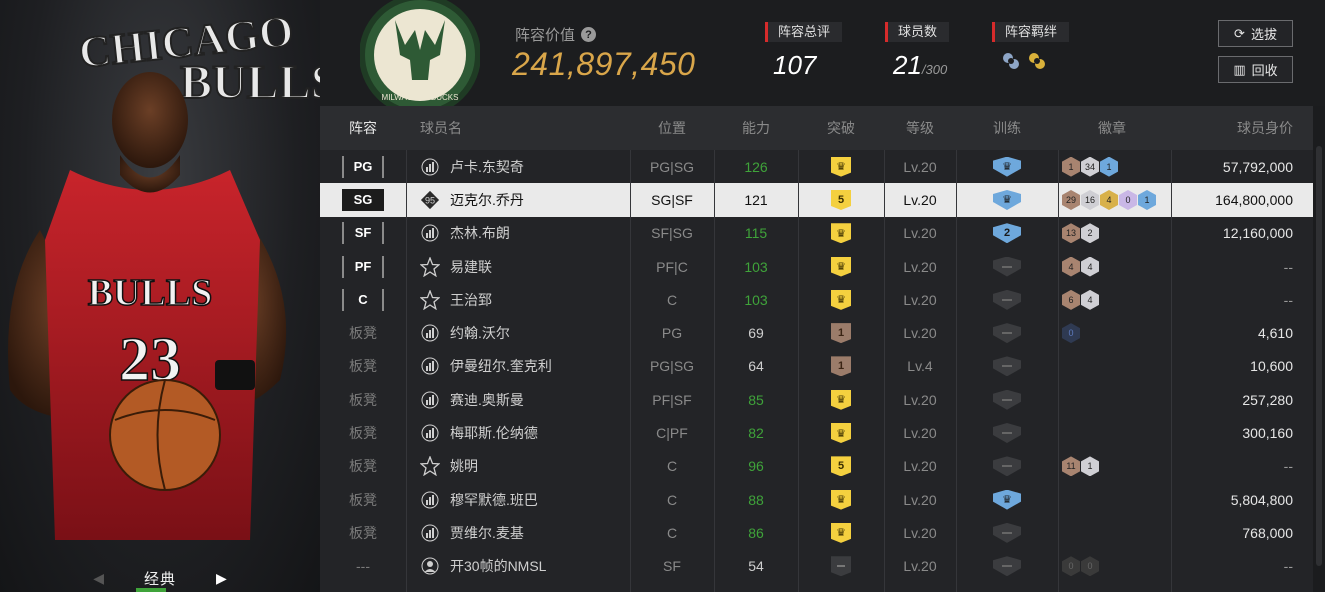  I want to click on col-level: 等级, so click(920, 128).